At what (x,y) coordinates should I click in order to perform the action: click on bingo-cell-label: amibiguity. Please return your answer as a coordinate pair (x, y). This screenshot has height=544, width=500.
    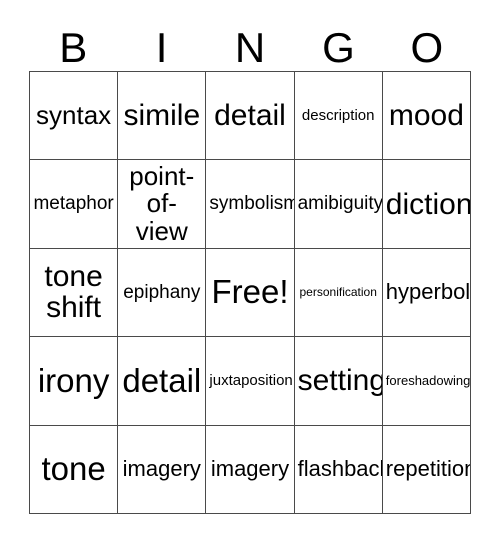
    Looking at the image, I should click on (340, 204).